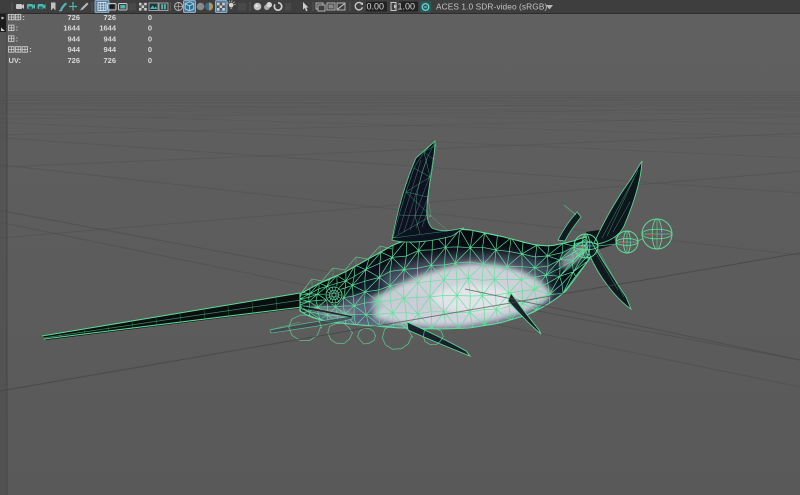 This screenshot has height=495, width=800. Describe the element at coordinates (406, 7) in the screenshot. I see `svg-text: 1.00` at that location.